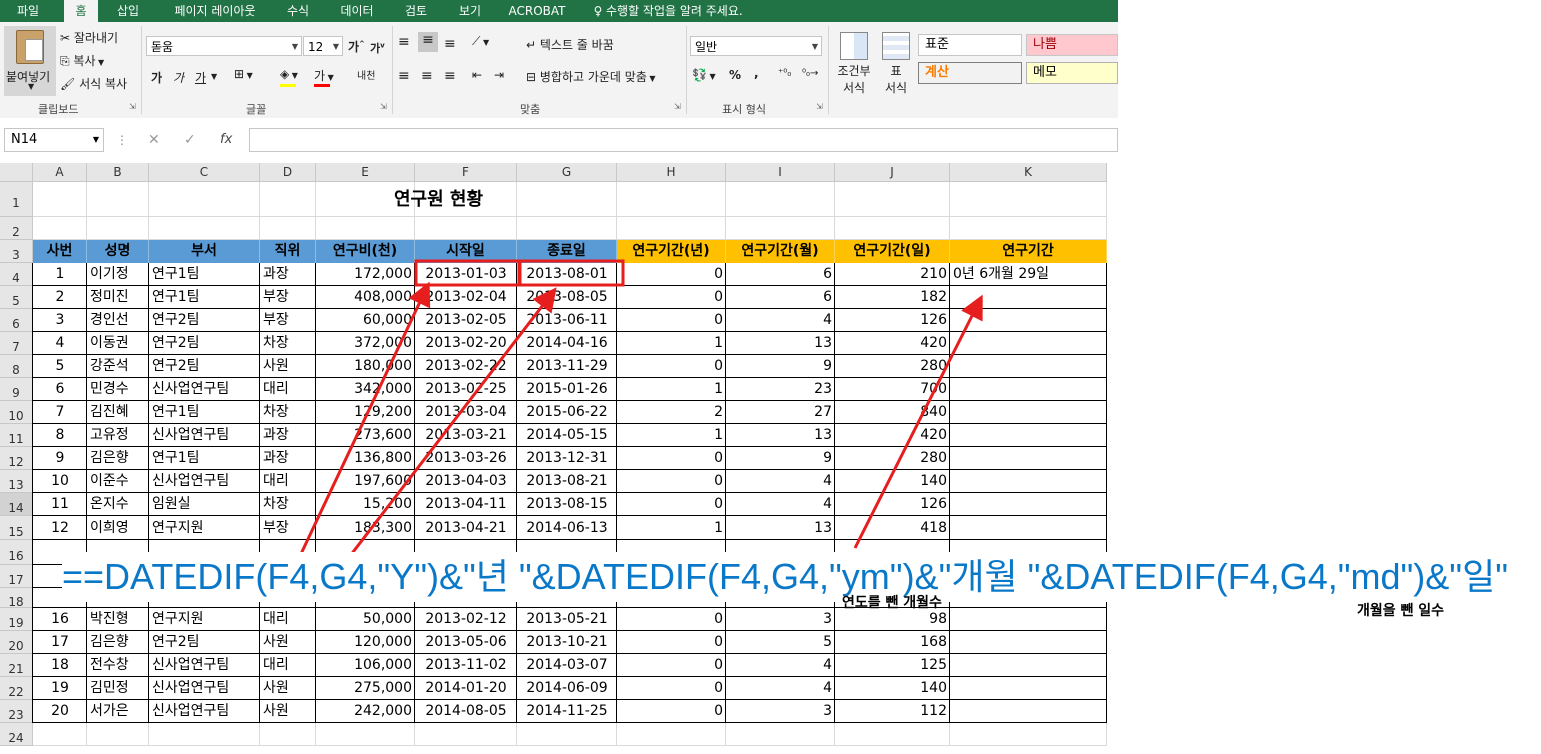 This screenshot has height=754, width=1541. Describe the element at coordinates (364, 419) in the screenshot. I see `arrow-to-start-date` at that location.